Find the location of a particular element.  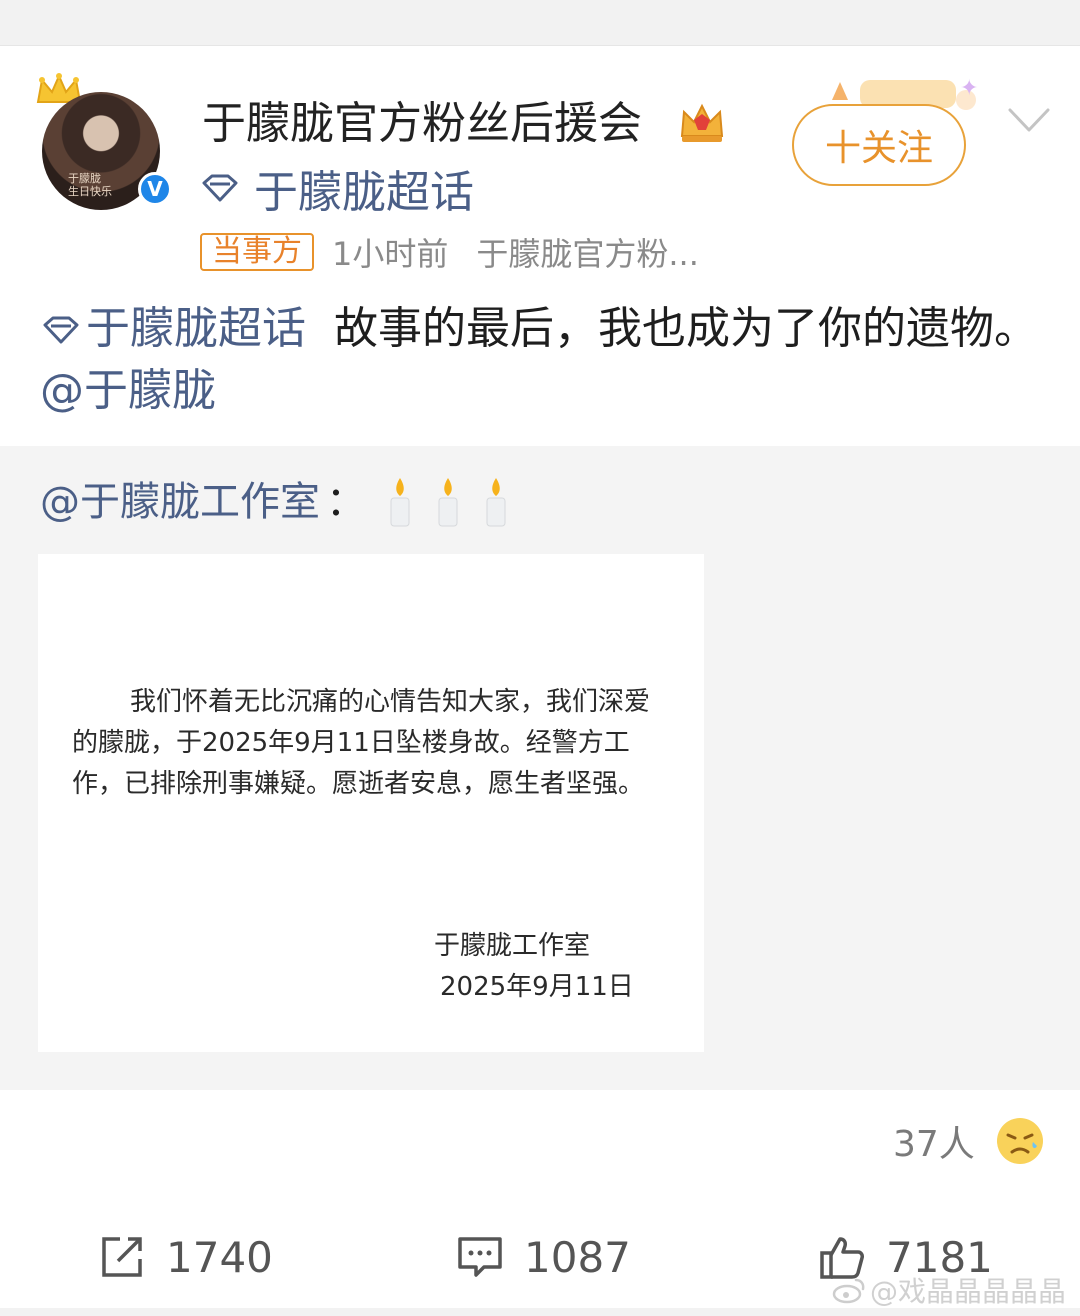

share-icon is located at coordinates (122, 1257).